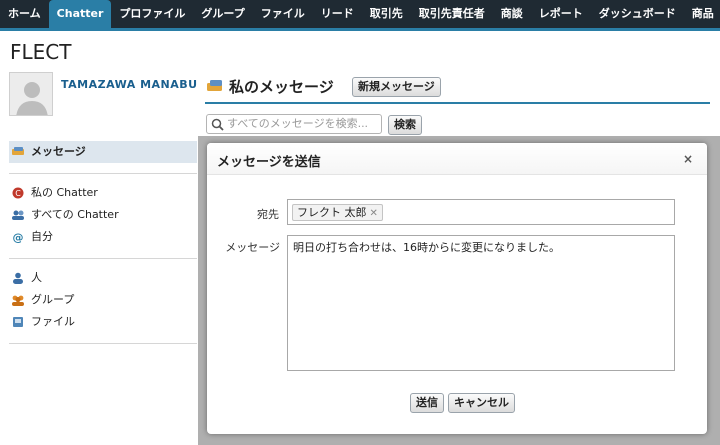  I want to click on file-icon, so click(18, 322).